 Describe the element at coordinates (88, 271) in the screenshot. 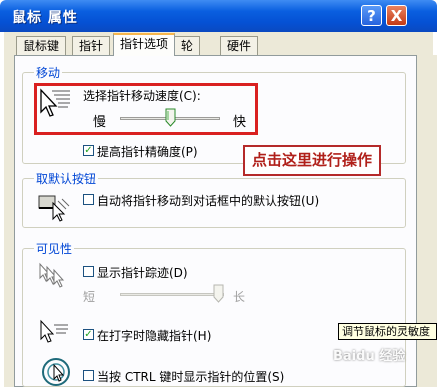

I see `trails-checkbox` at that location.